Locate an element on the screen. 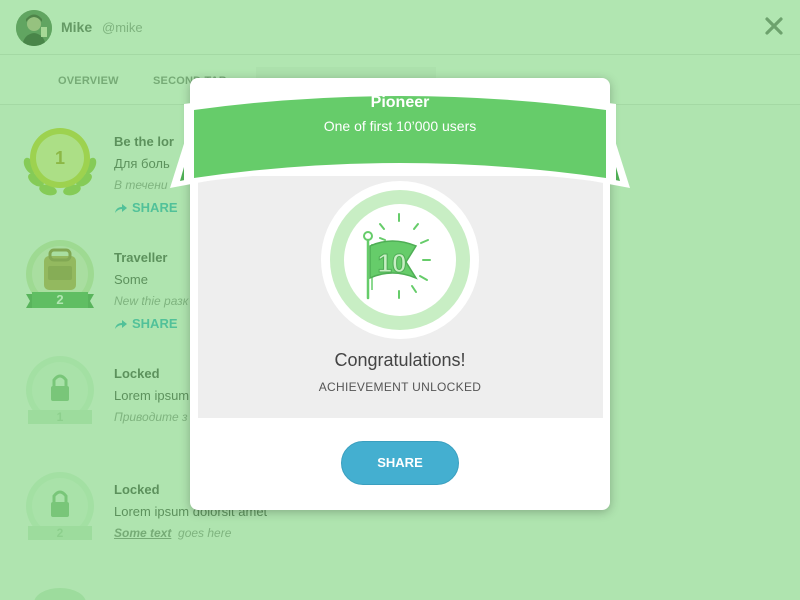  share-button: SHARE is located at coordinates (400, 463).